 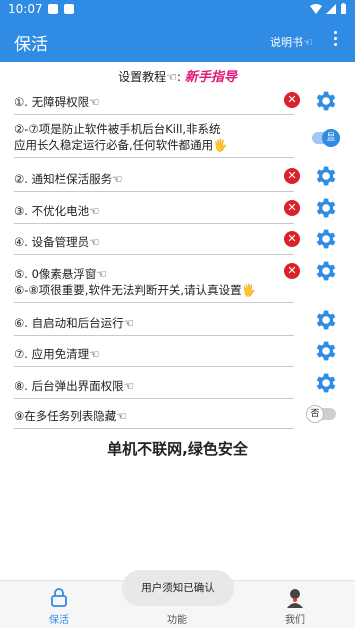 I want to click on system-icons, so click(x=328, y=9).